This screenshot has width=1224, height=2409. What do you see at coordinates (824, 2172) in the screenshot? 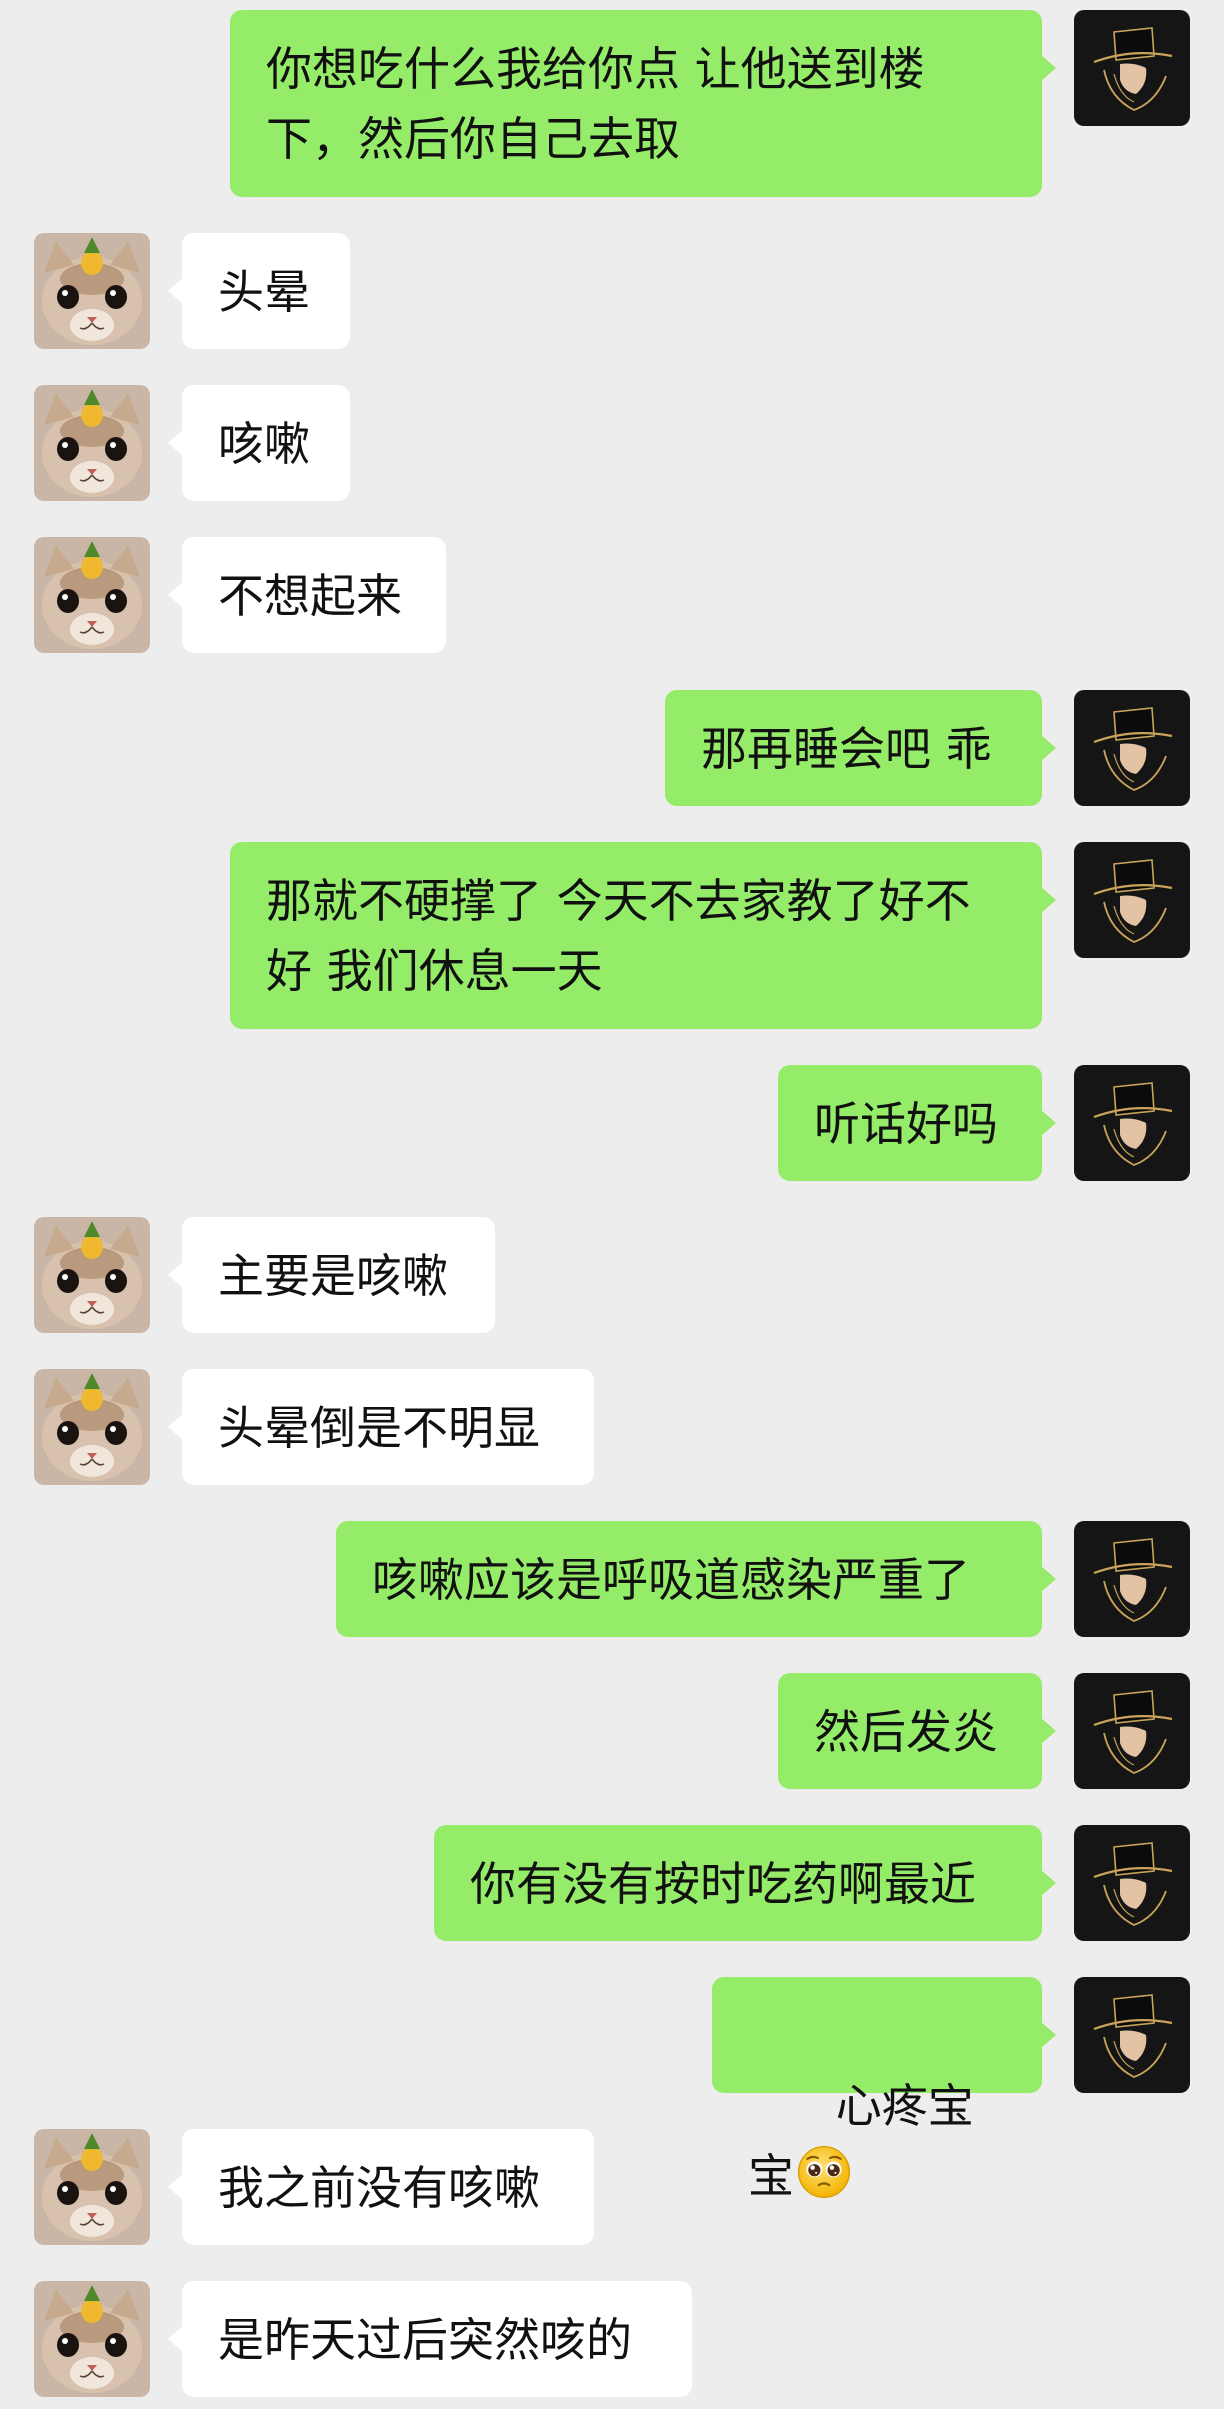
I see `pleading-face-emoji` at bounding box center [824, 2172].